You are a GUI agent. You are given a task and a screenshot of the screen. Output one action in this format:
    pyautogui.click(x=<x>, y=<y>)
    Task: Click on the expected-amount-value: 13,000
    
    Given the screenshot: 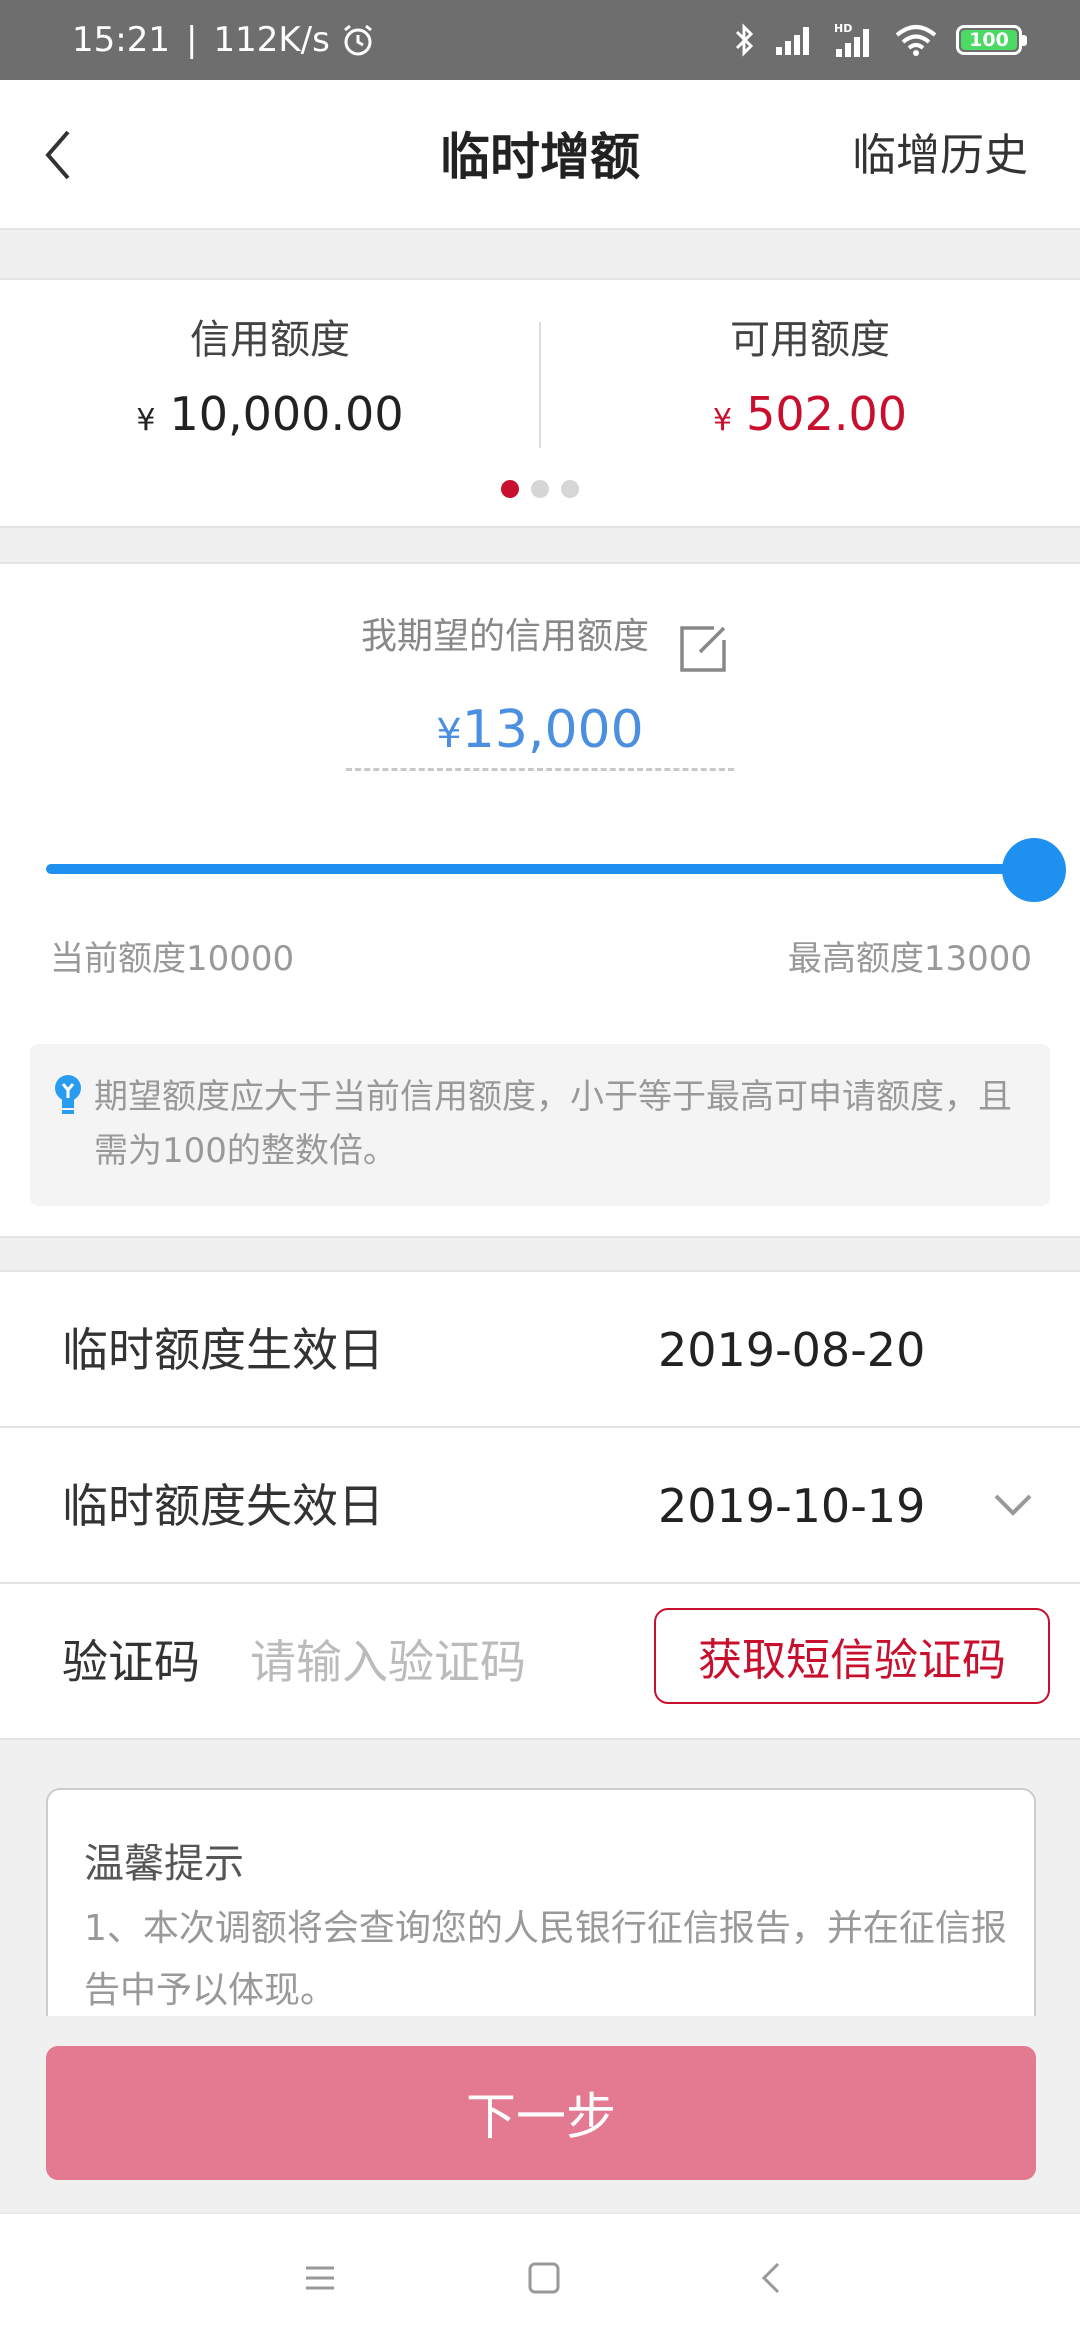 What is the action you would take?
    pyautogui.click(x=552, y=730)
    